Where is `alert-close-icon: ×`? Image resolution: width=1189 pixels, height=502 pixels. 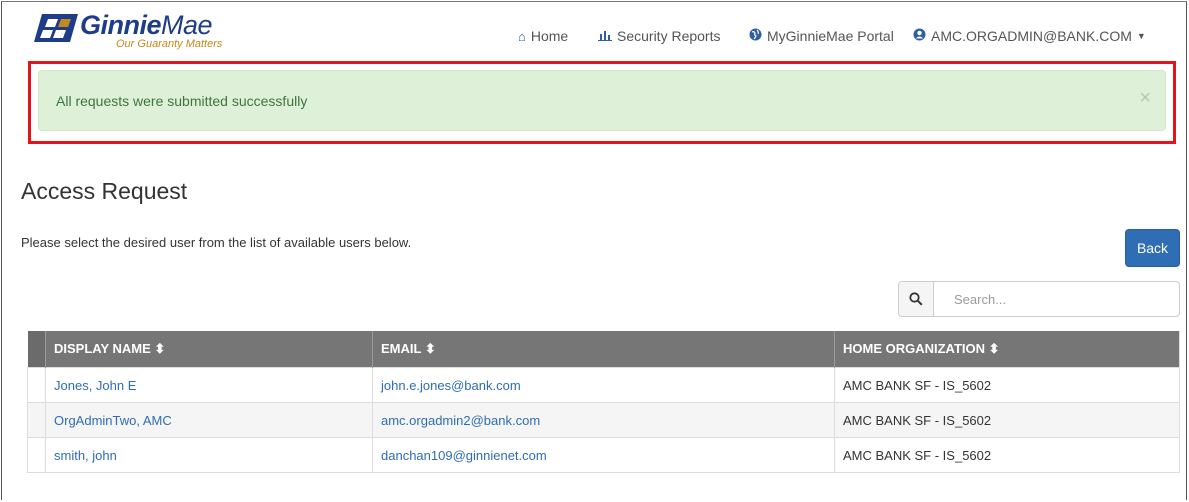
alert-close-icon: × is located at coordinates (1145, 98).